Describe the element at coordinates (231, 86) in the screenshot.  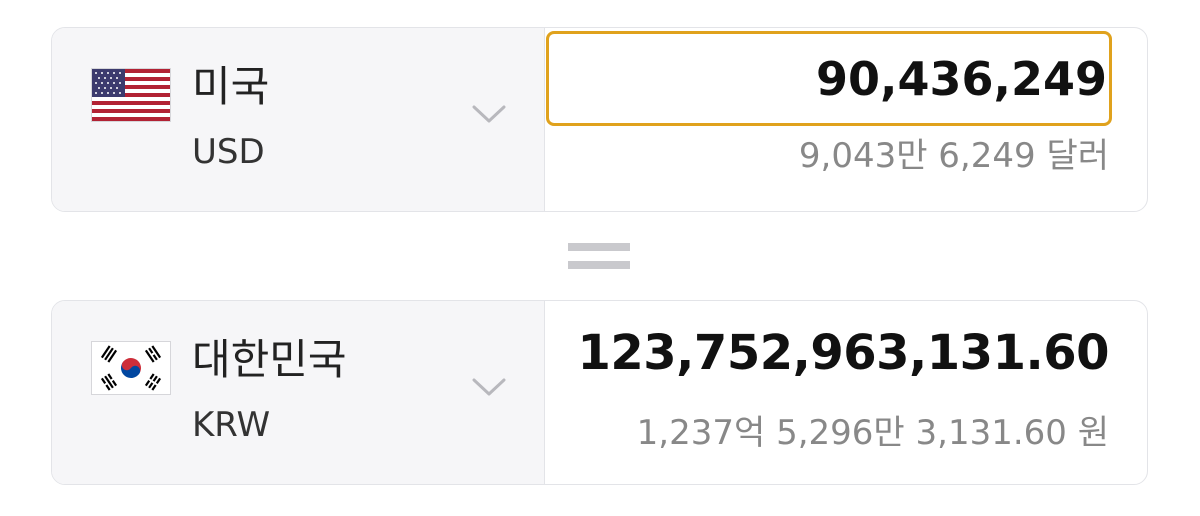
I see `from-country-name: 미국` at that location.